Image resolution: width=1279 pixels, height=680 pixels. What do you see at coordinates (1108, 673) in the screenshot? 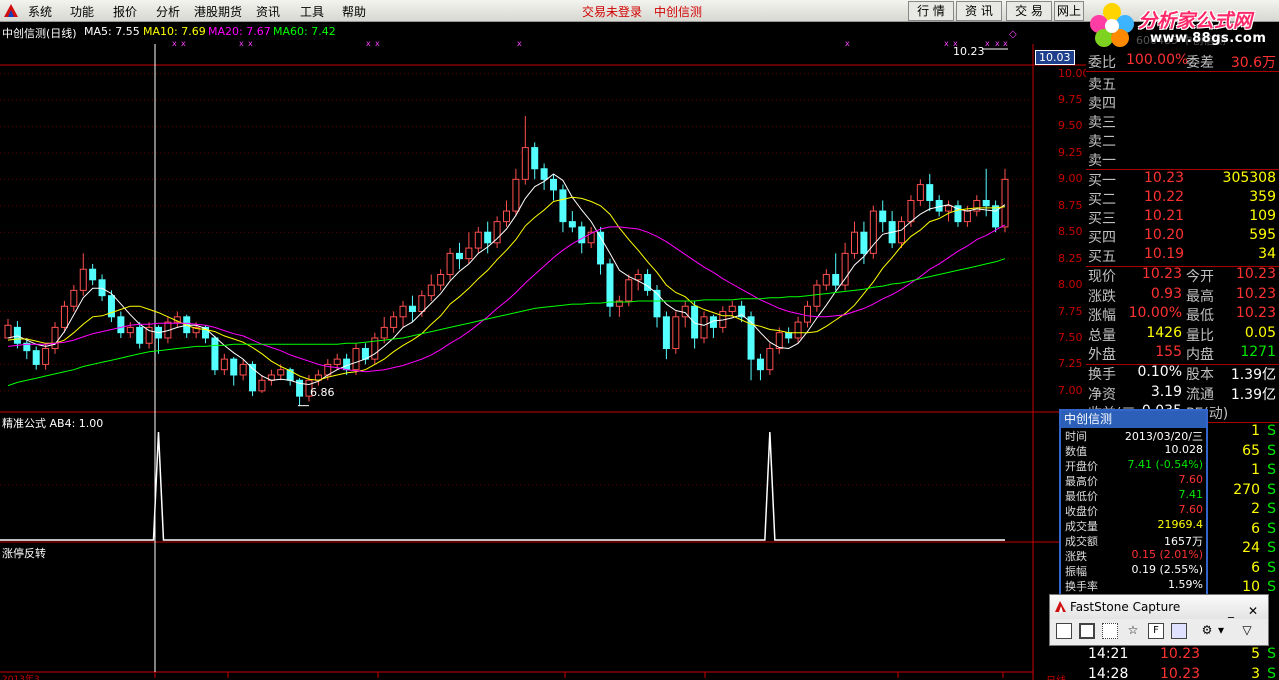
I see `tick-time: 14:28` at bounding box center [1108, 673].